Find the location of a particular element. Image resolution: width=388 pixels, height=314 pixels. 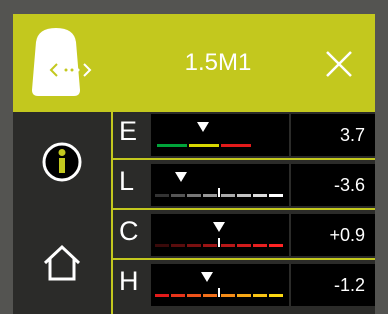

row-h: H -1.2 is located at coordinates (244, 286).